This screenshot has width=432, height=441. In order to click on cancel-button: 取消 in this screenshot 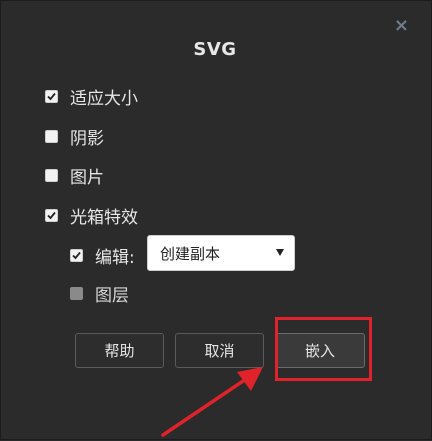, I will do `click(219, 350)`.